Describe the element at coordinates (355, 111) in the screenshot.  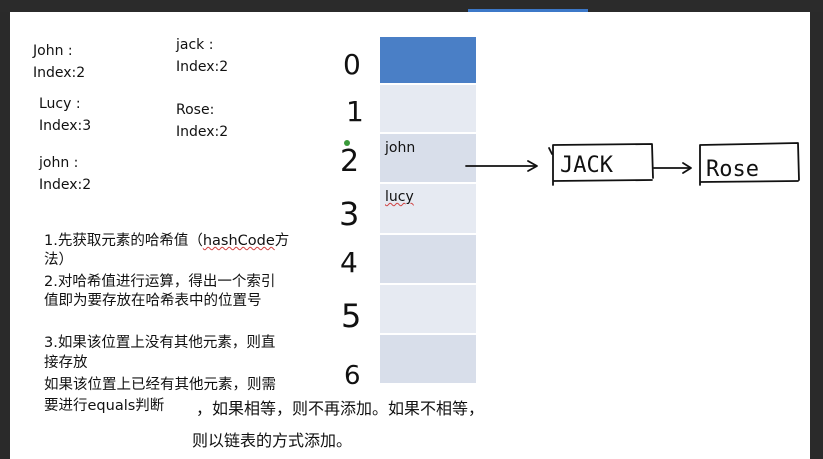
I see `index-label-1: 1` at that location.